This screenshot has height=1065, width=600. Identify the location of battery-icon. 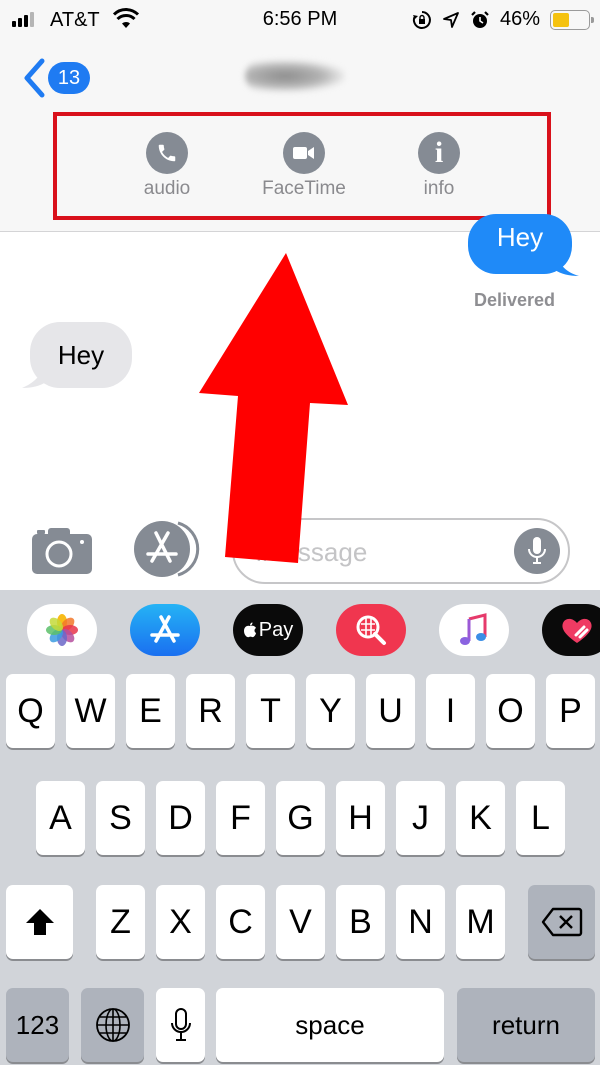
(572, 19).